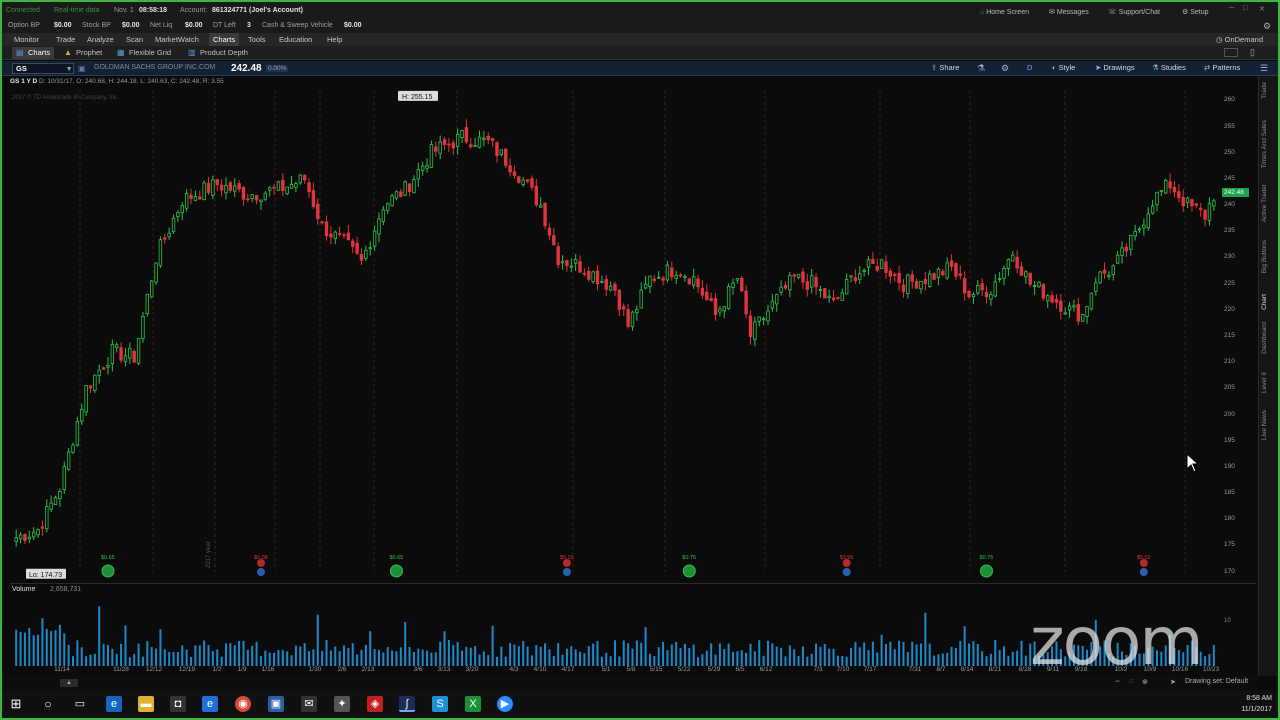  What do you see at coordinates (1229, 466) in the screenshot?
I see `price-tick-label: 190` at bounding box center [1229, 466].